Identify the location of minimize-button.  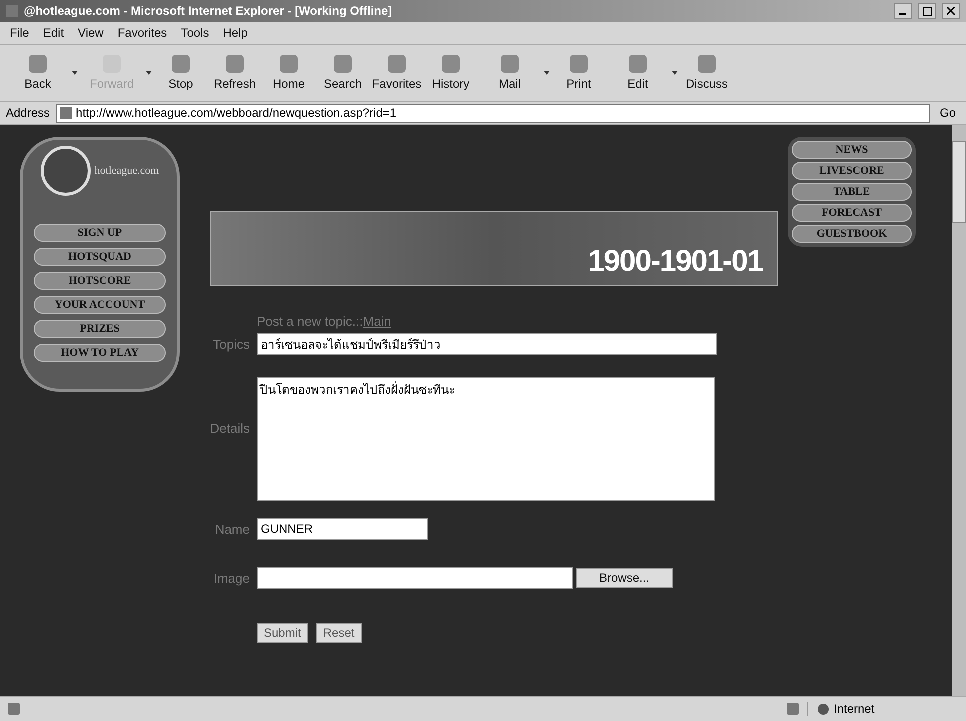
(903, 11).